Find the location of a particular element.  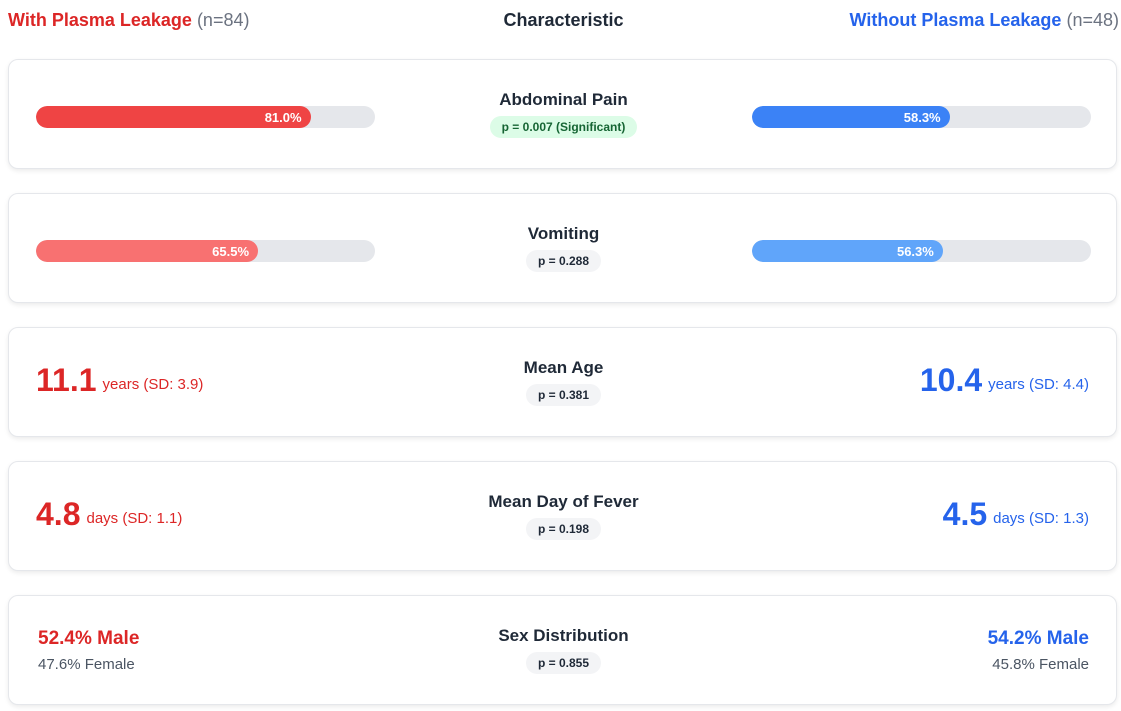

characteristic-label: Mean Age is located at coordinates (563, 367).